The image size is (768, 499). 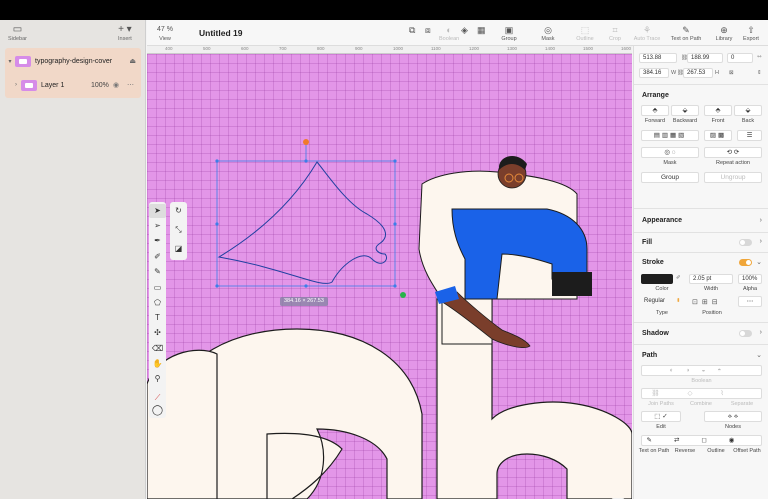 I want to click on zoom-control: 47 % View, so click(x=165, y=33).